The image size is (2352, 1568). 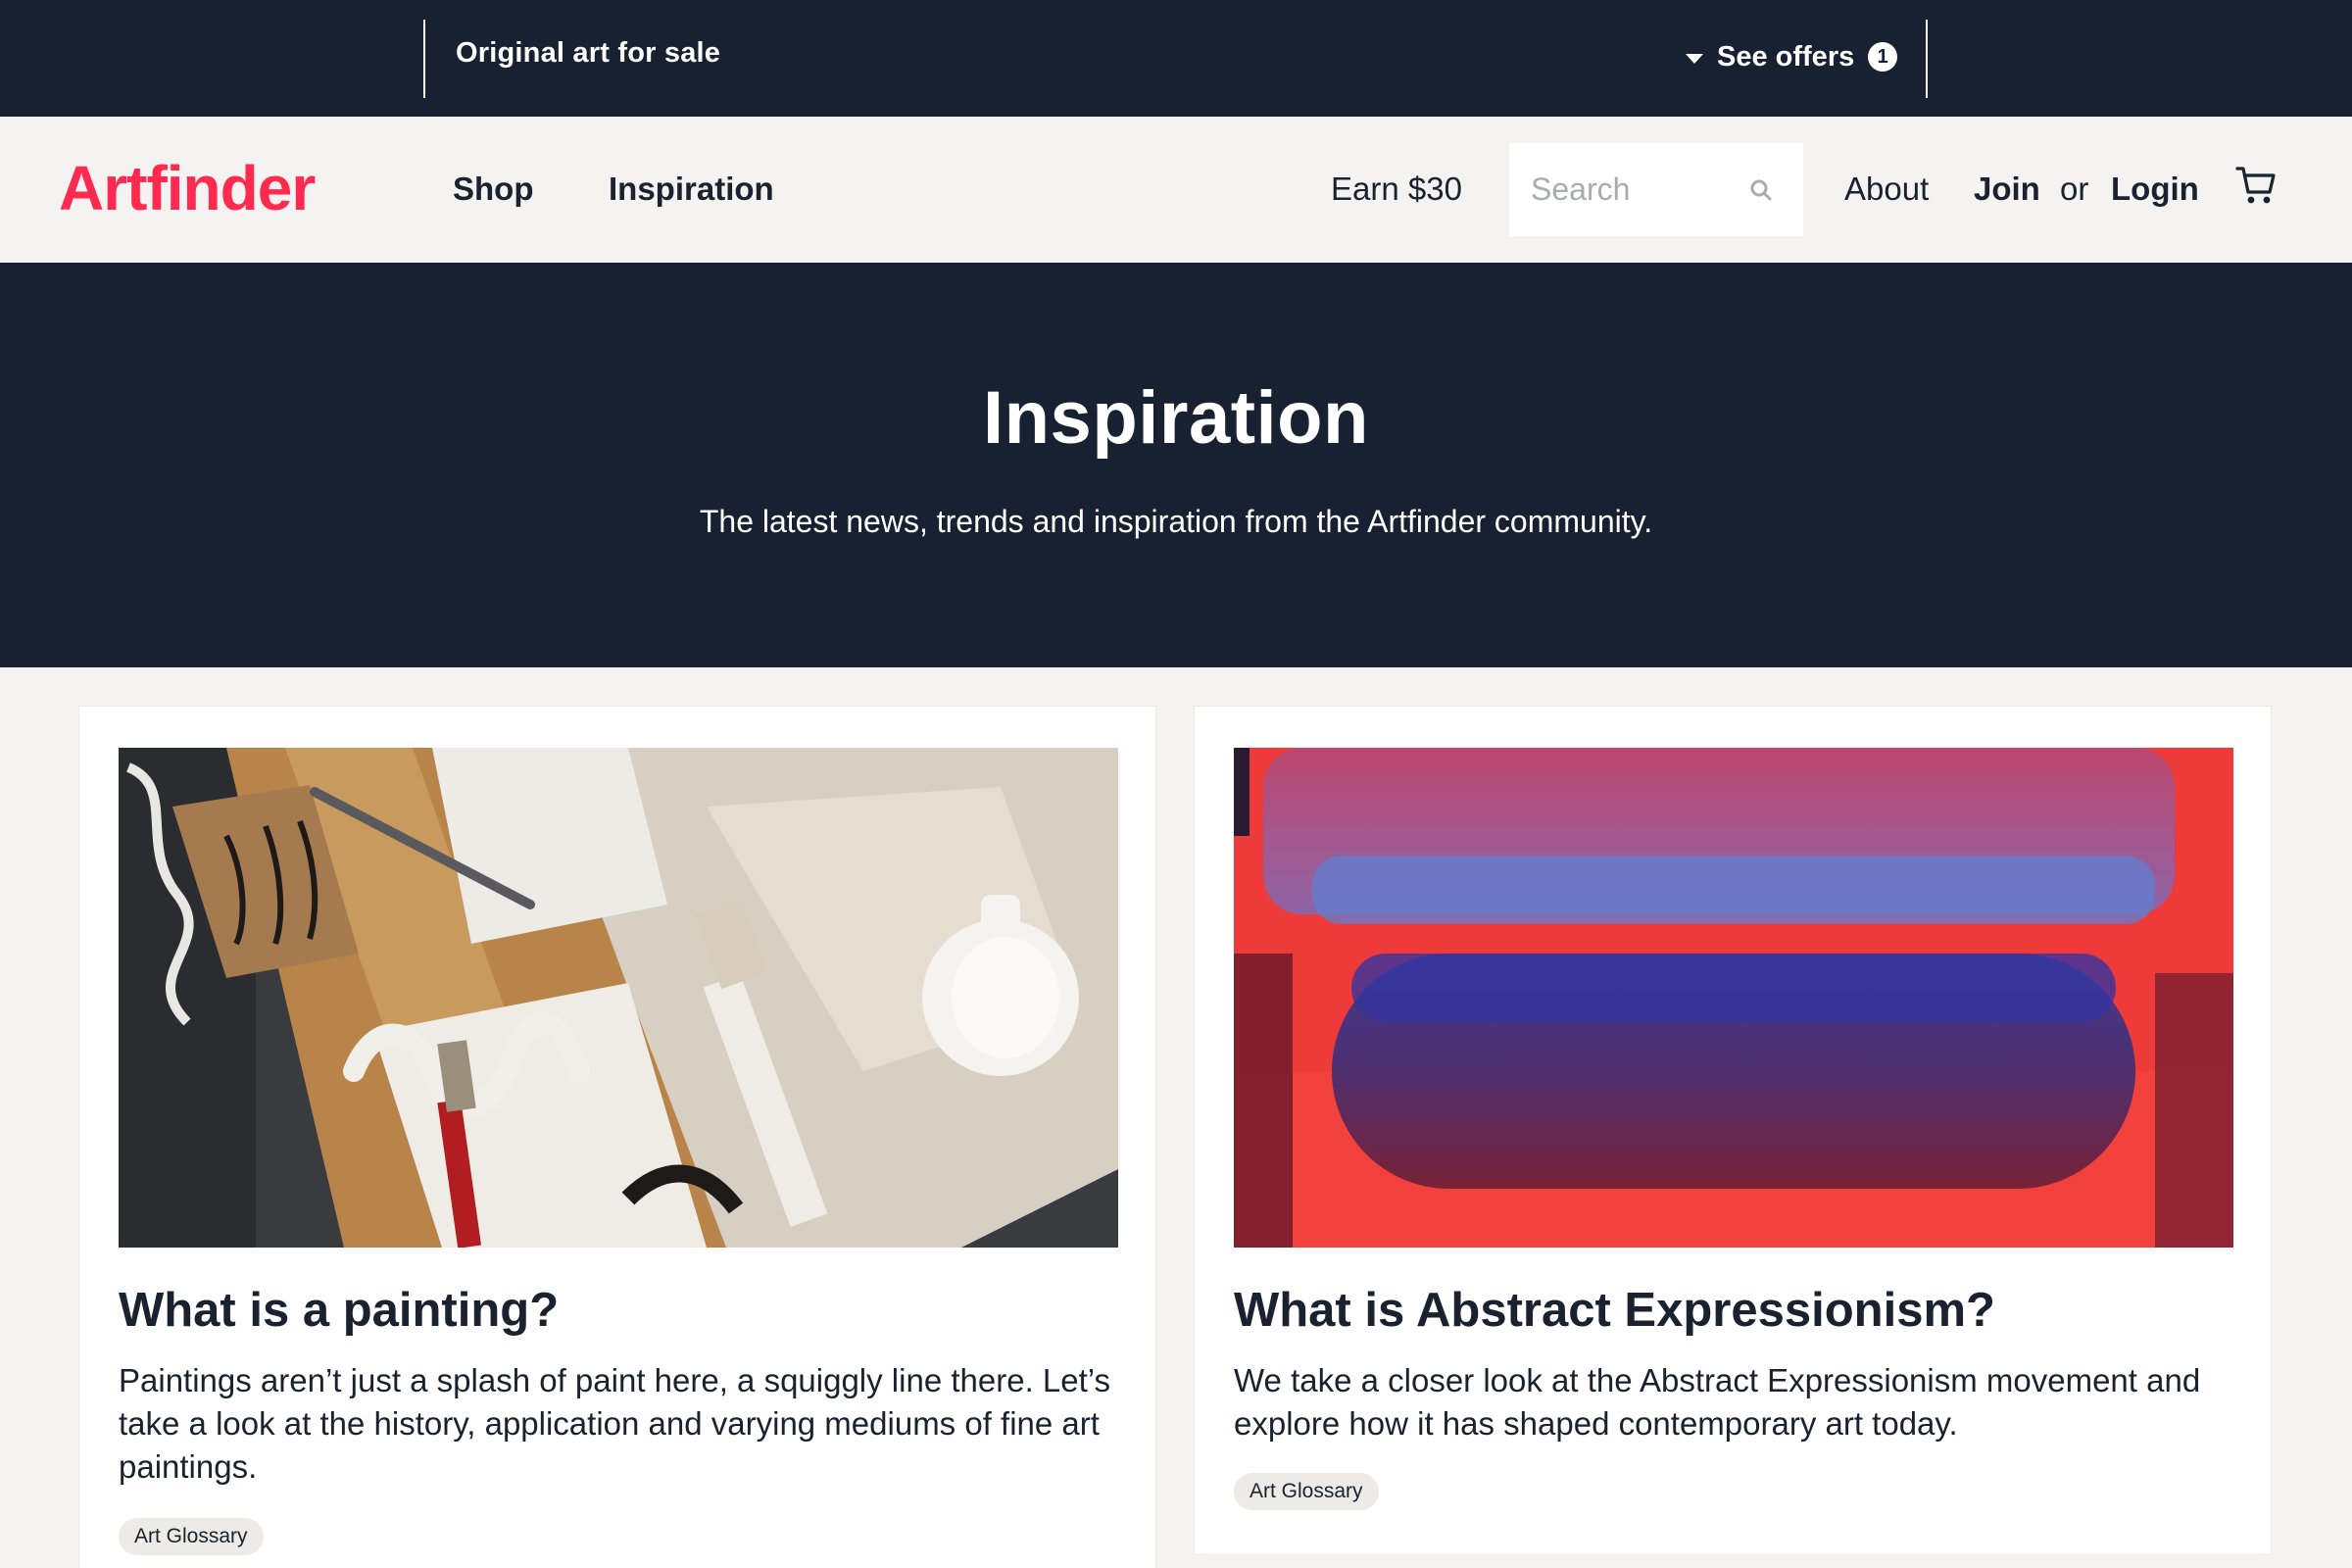 I want to click on article-title: What is a painting?, so click(x=618, y=1310).